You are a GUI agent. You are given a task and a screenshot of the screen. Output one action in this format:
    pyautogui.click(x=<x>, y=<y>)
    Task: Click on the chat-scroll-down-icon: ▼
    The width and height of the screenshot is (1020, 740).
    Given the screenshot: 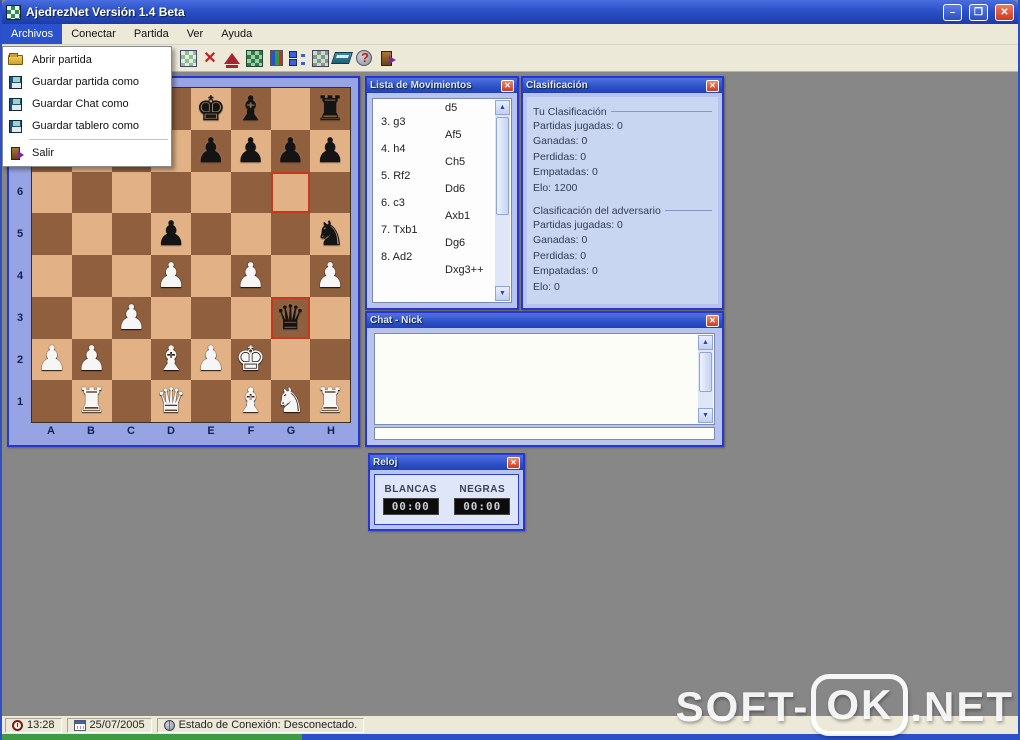 What is the action you would take?
    pyautogui.click(x=705, y=415)
    